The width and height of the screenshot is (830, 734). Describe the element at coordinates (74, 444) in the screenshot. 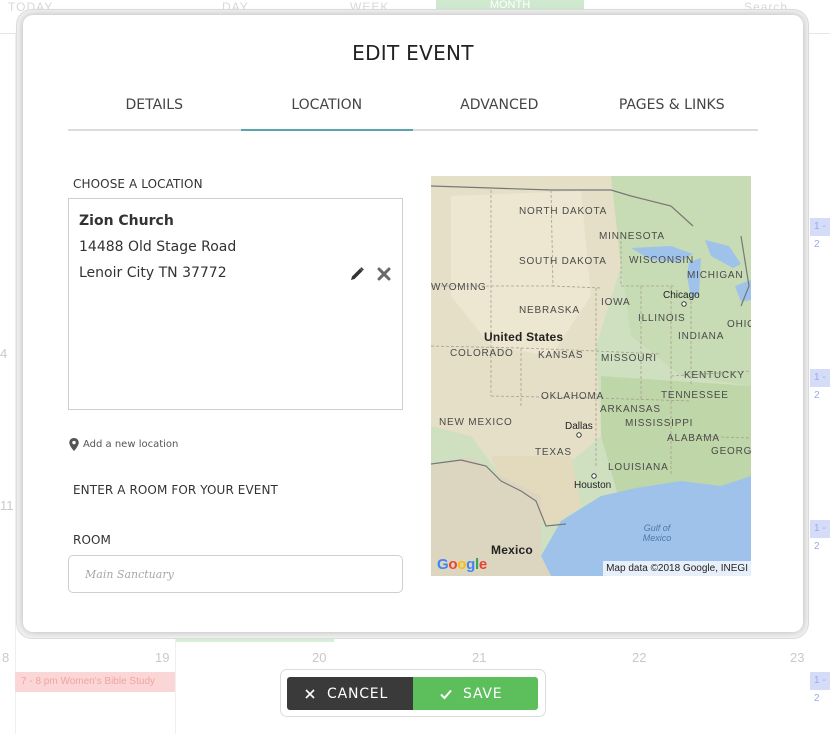

I see `map-pin-icon` at that location.